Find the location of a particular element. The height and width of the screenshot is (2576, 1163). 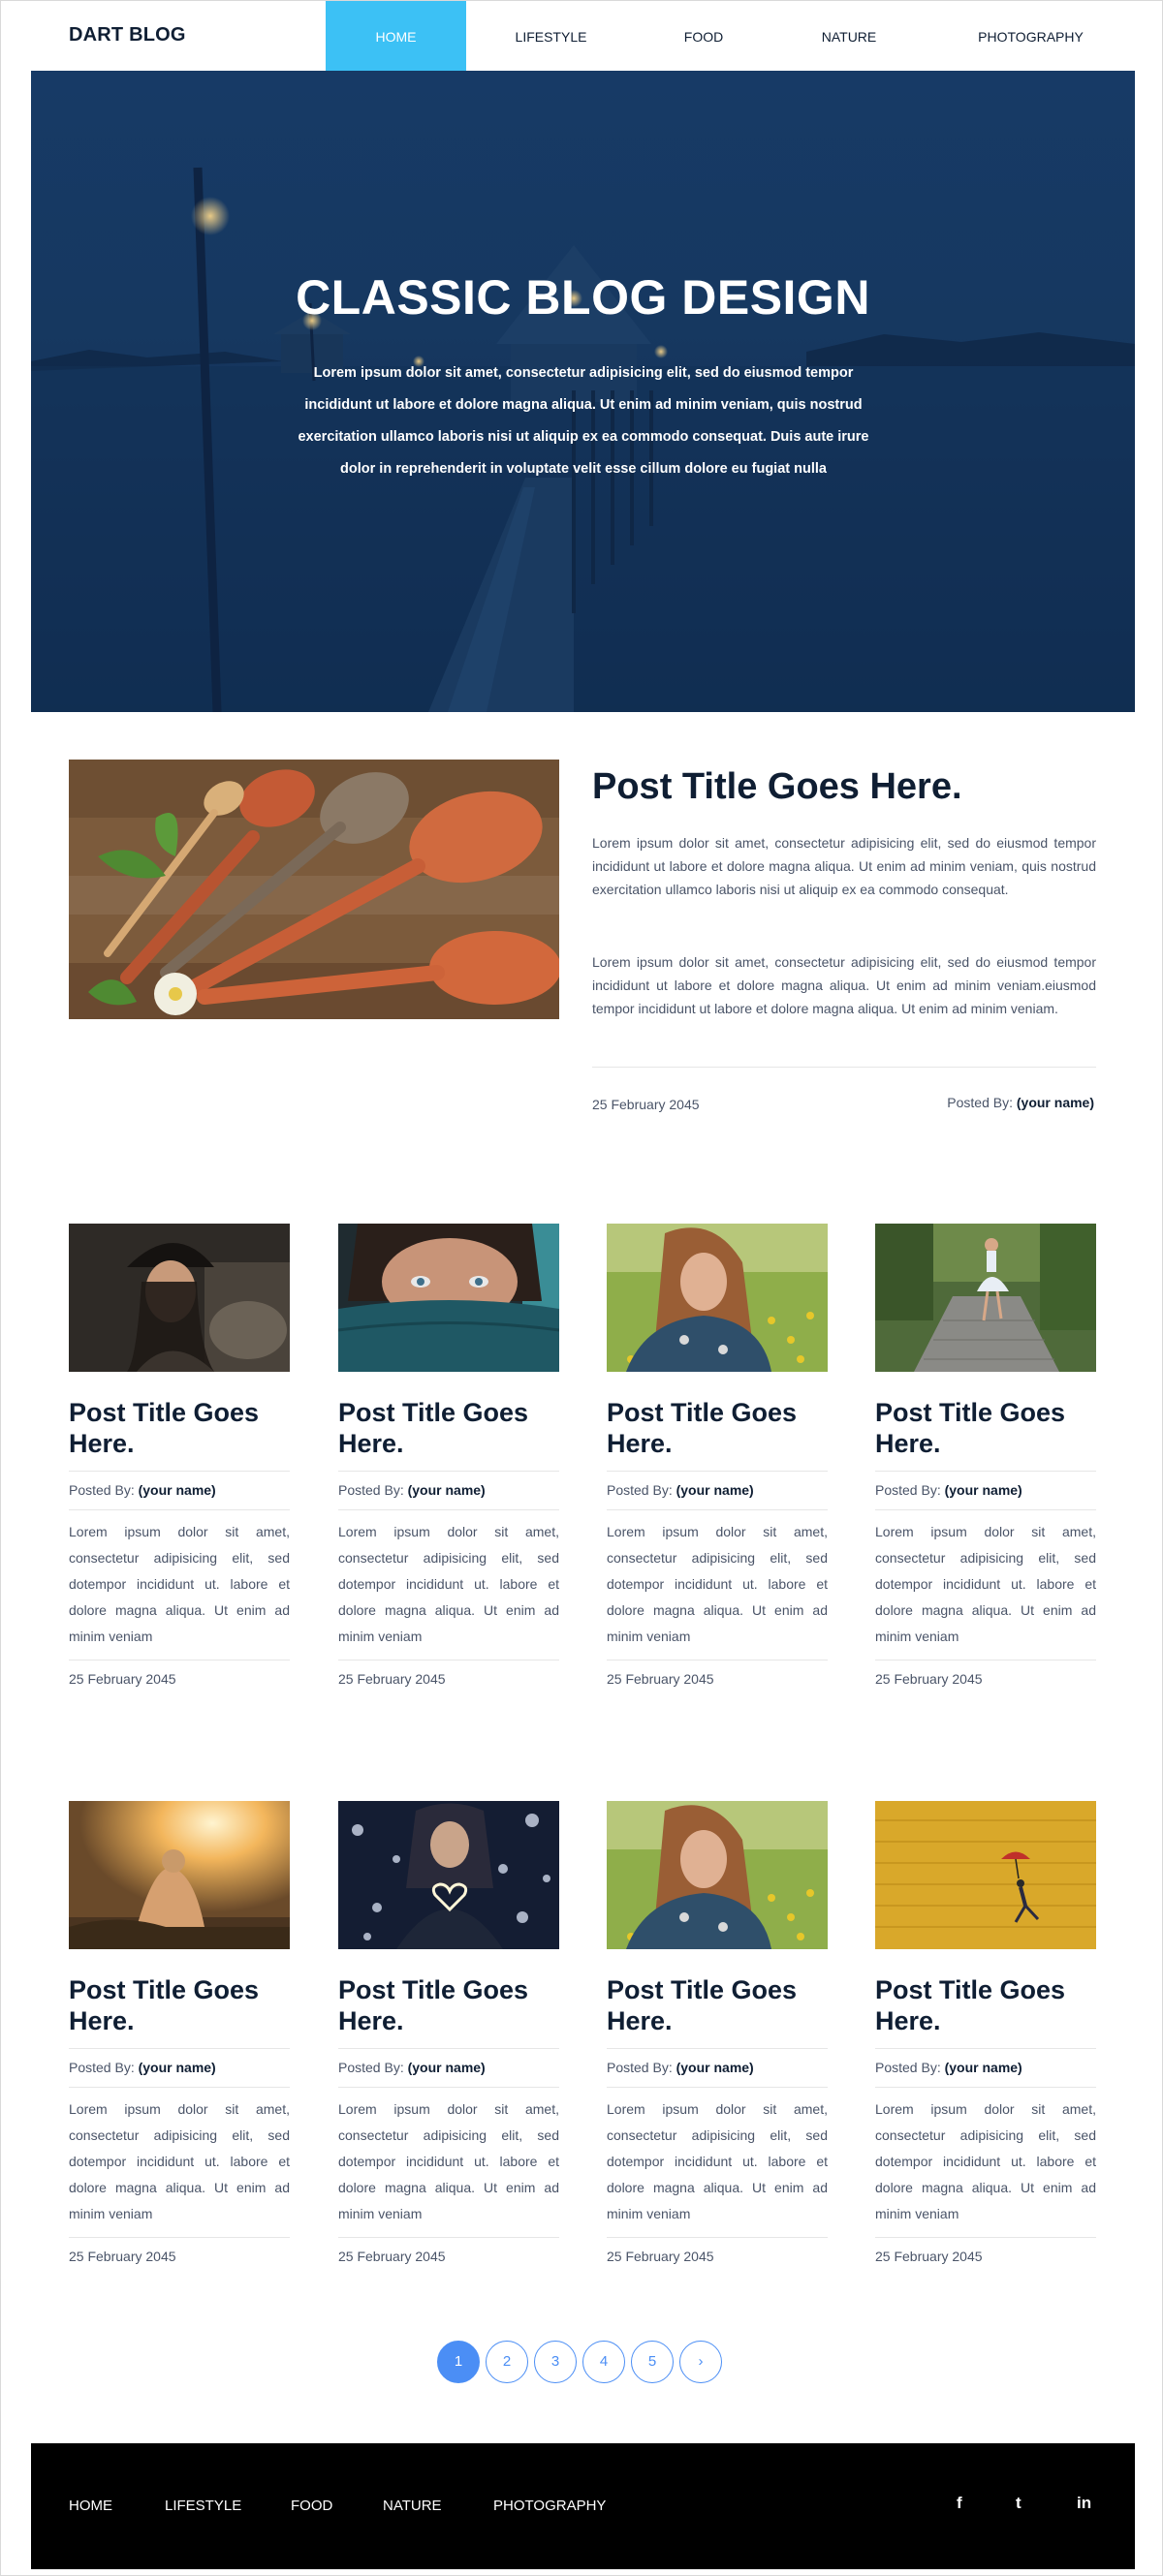

woman-laughing-image is located at coordinates (179, 1298).